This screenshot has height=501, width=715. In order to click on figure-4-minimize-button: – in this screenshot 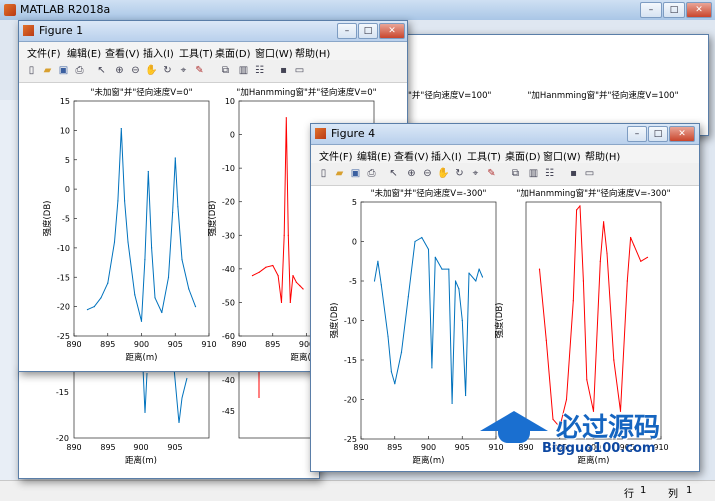, I will do `click(637, 134)`.